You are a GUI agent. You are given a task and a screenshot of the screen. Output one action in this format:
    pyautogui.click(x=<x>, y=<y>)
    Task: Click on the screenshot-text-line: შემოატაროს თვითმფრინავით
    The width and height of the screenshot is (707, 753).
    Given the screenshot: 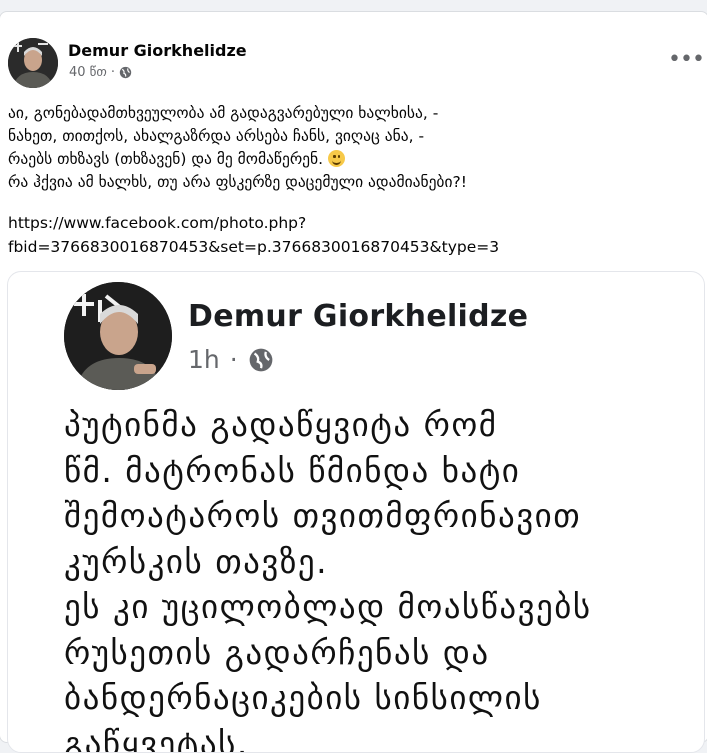 What is the action you would take?
    pyautogui.click(x=384, y=516)
    